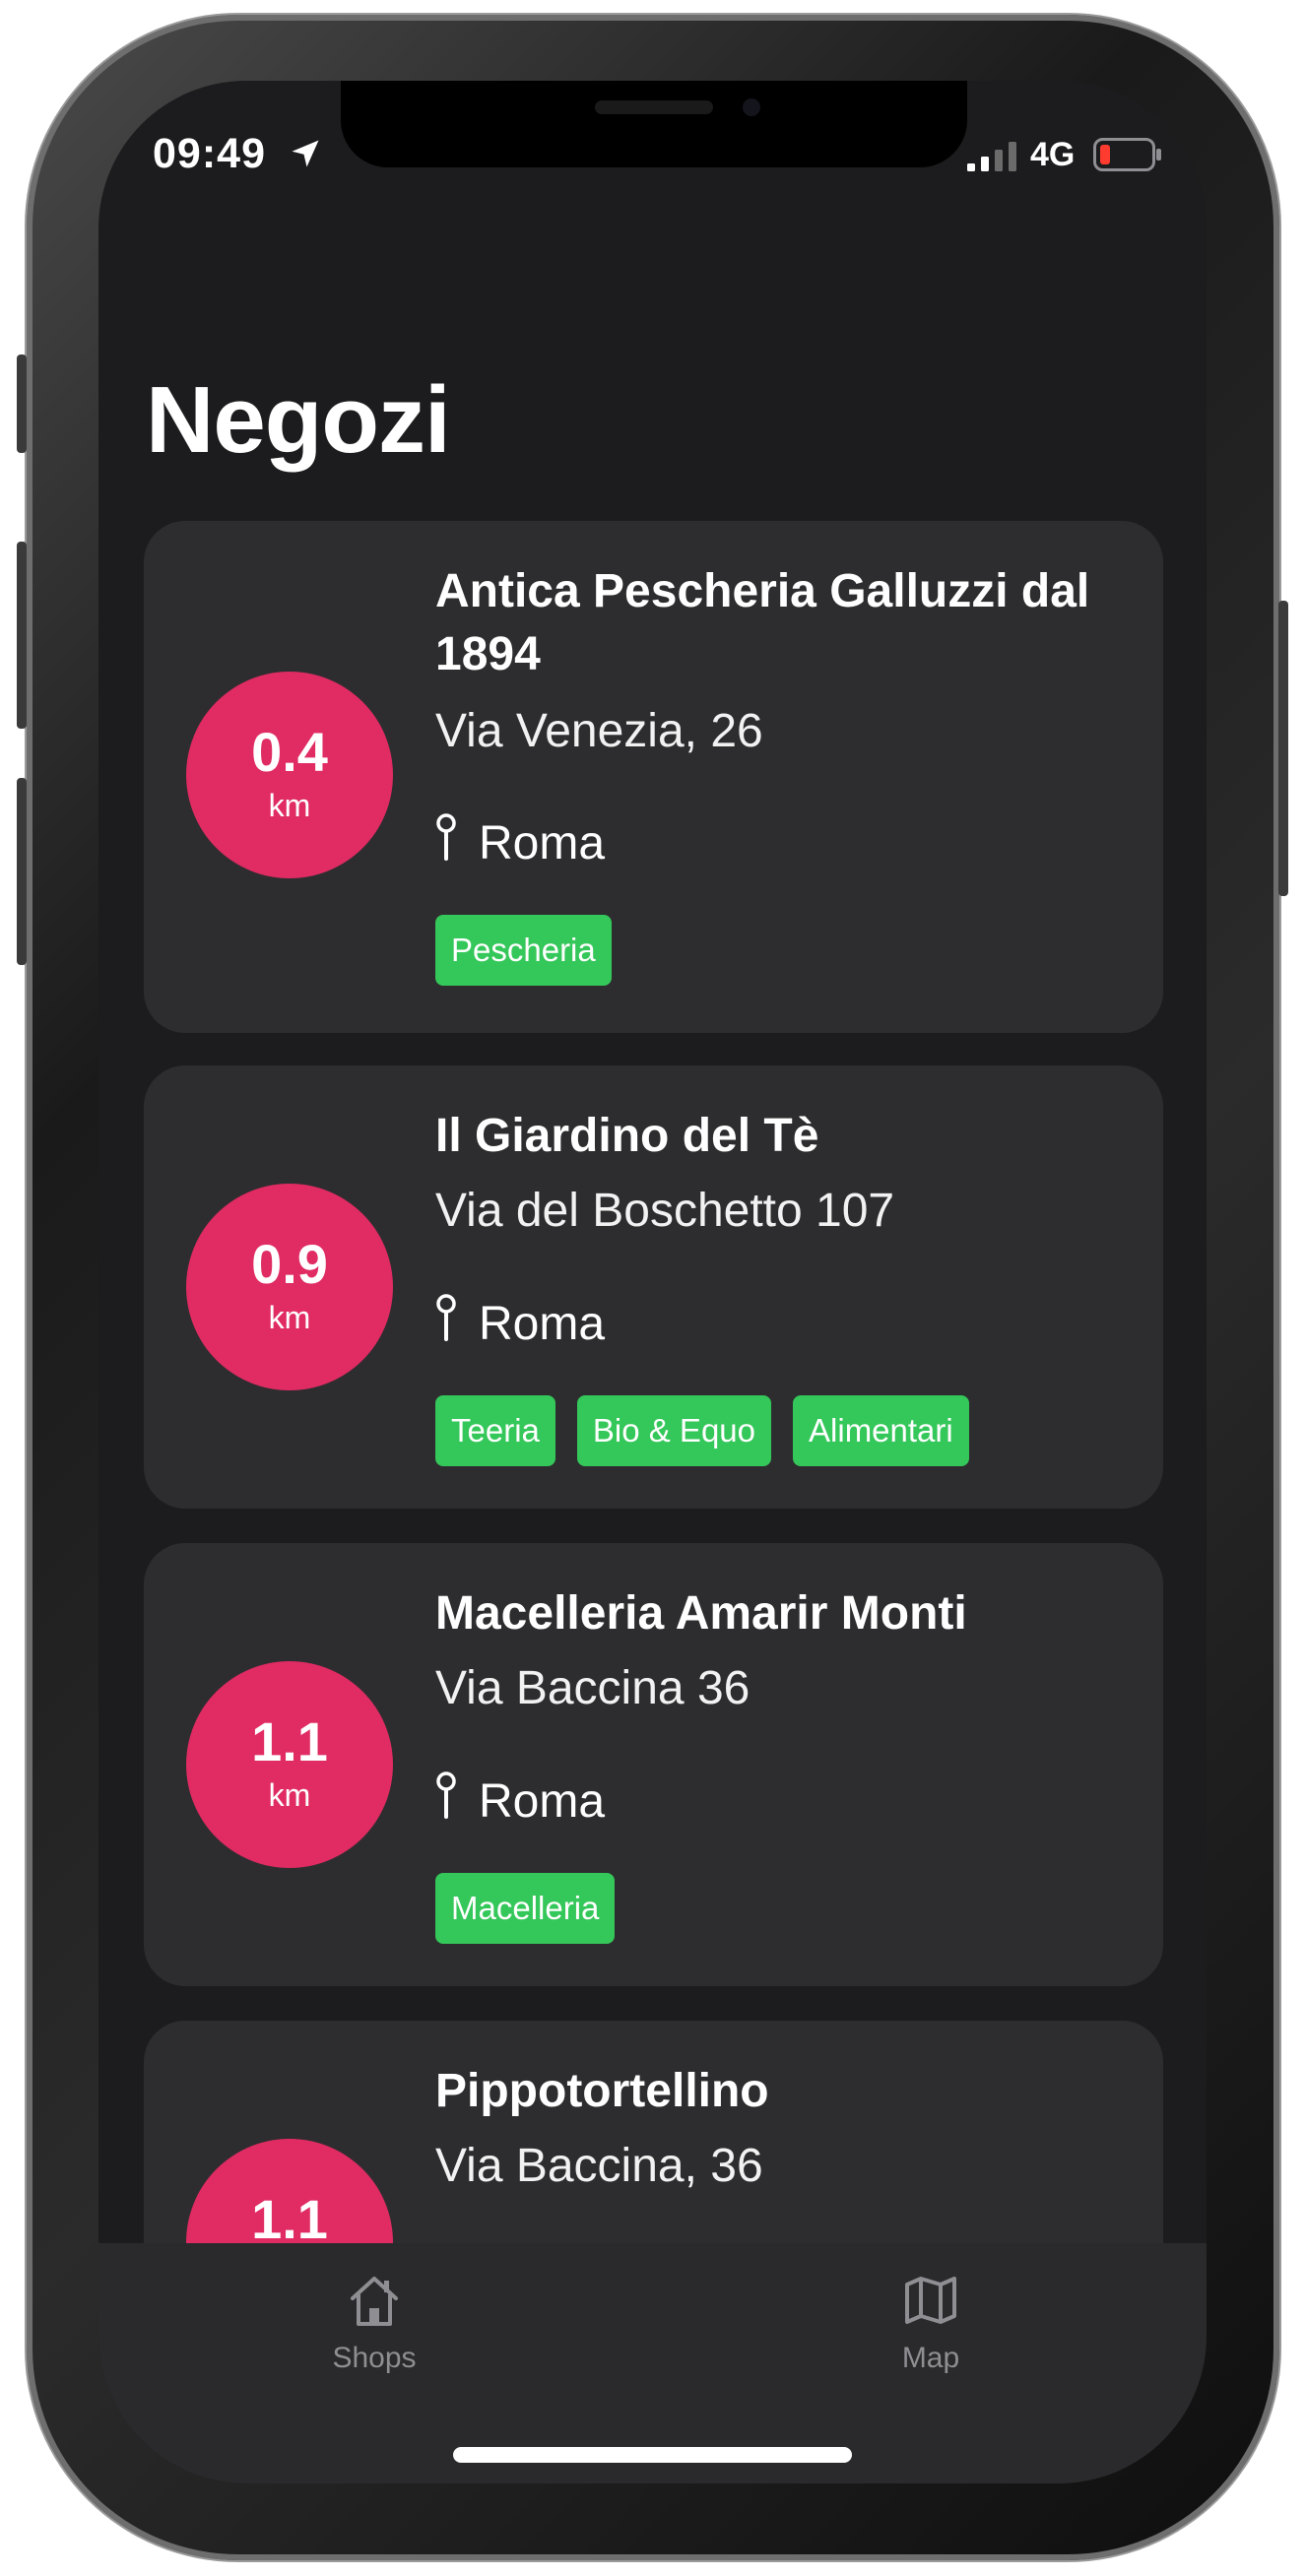 The height and width of the screenshot is (2576, 1305). What do you see at coordinates (991, 156) in the screenshot?
I see `signal-bars-icon` at bounding box center [991, 156].